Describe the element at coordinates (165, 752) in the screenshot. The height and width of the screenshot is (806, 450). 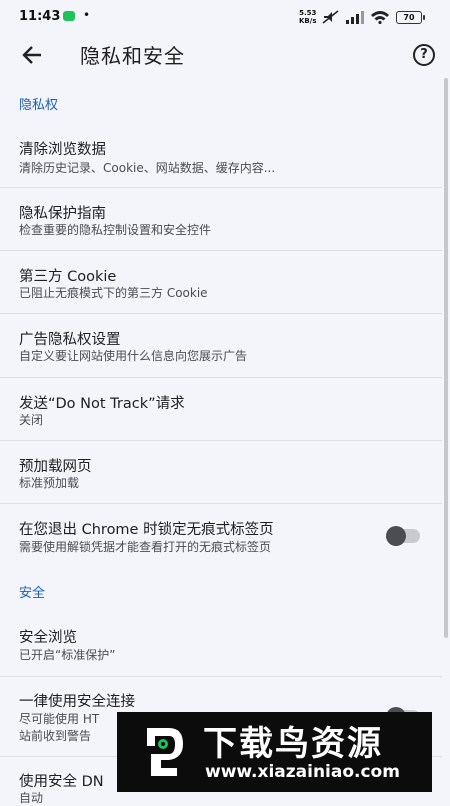
I see `bird-logo-icon` at that location.